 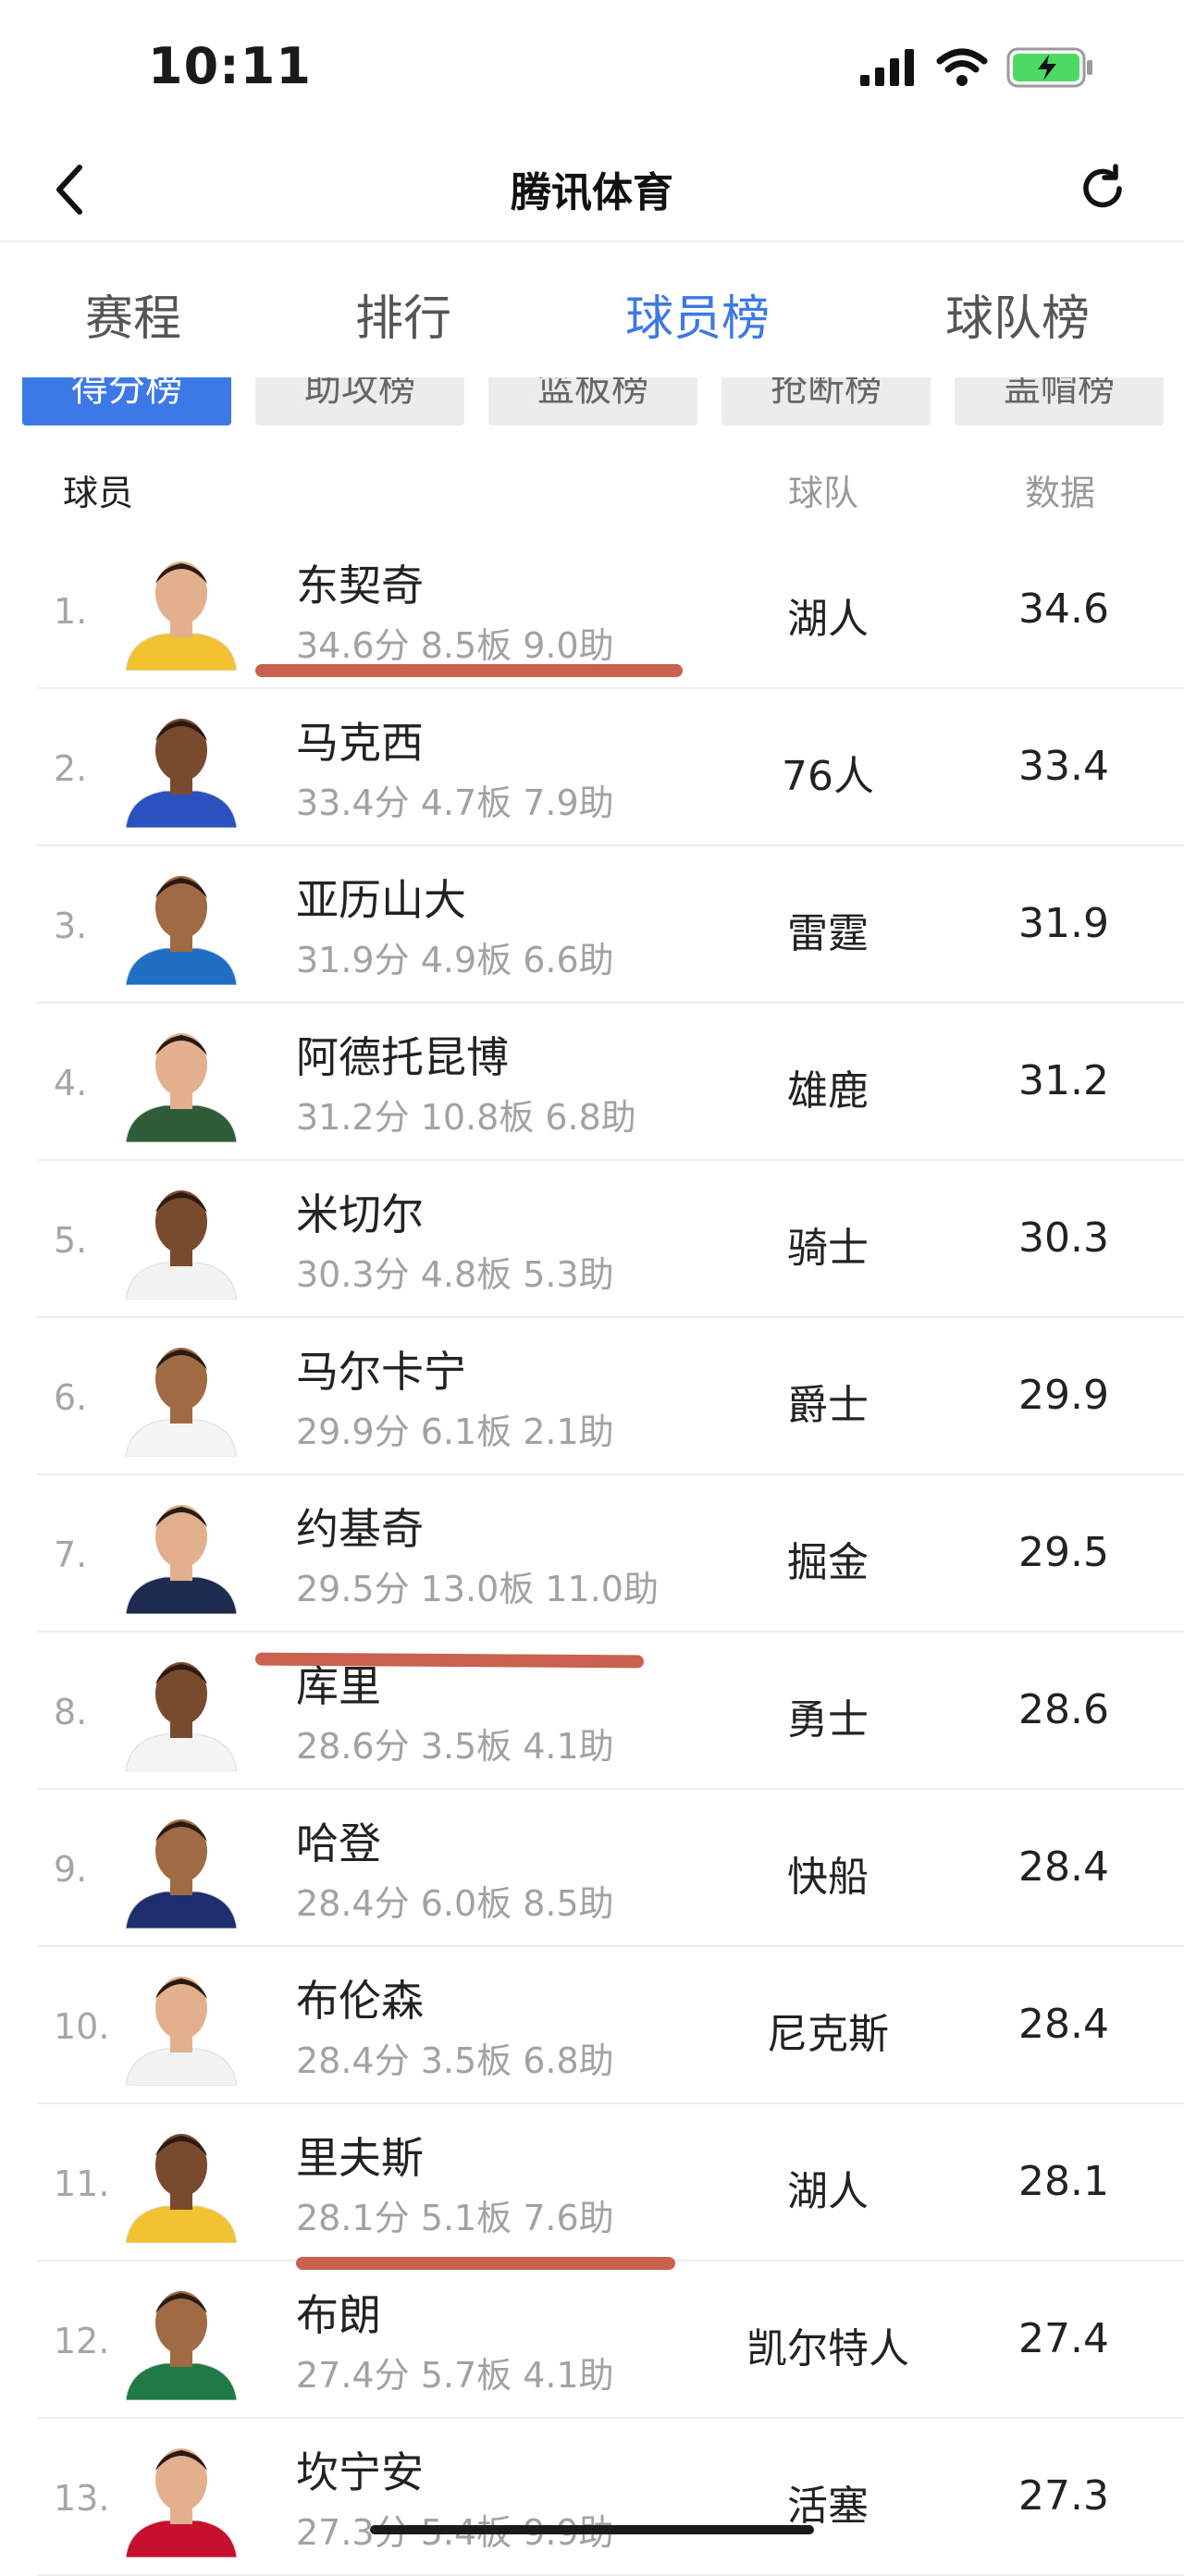 I want to click on table-row: 5. 米切尔 30.3分 4.8板 5.3助 骑士 30.3, so click(x=592, y=1239).